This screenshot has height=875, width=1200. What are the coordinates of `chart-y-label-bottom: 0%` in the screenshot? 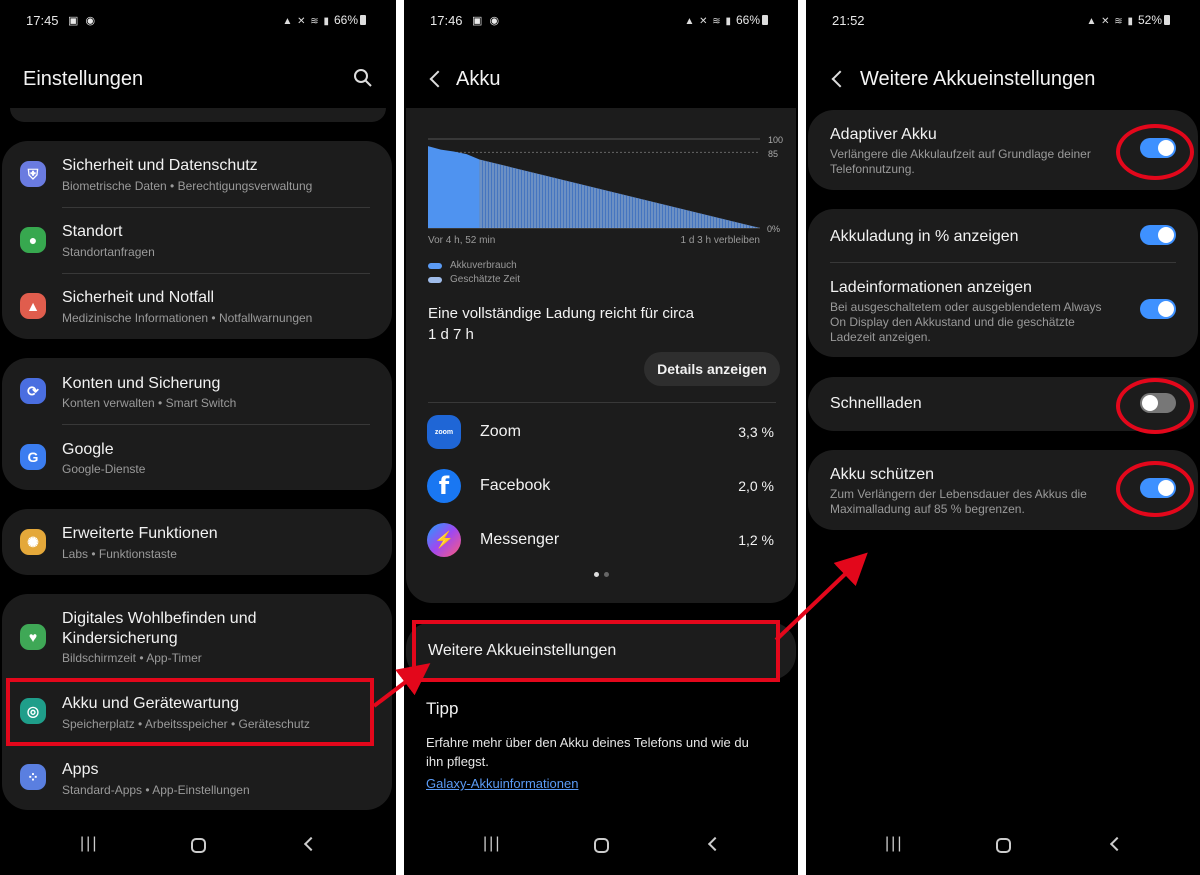 It's located at (773, 229).